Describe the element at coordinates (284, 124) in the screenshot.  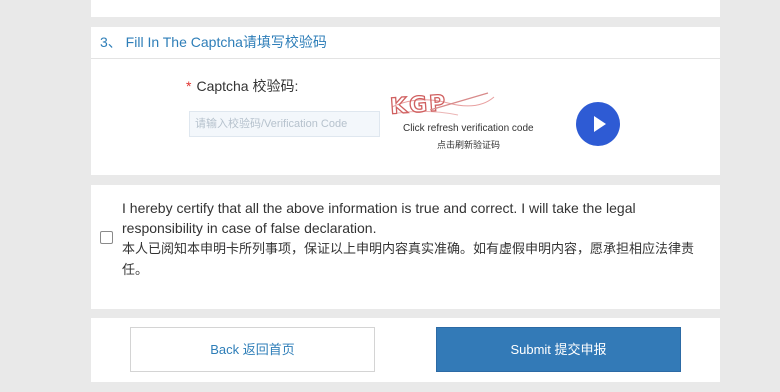
I see `captcha-input` at that location.